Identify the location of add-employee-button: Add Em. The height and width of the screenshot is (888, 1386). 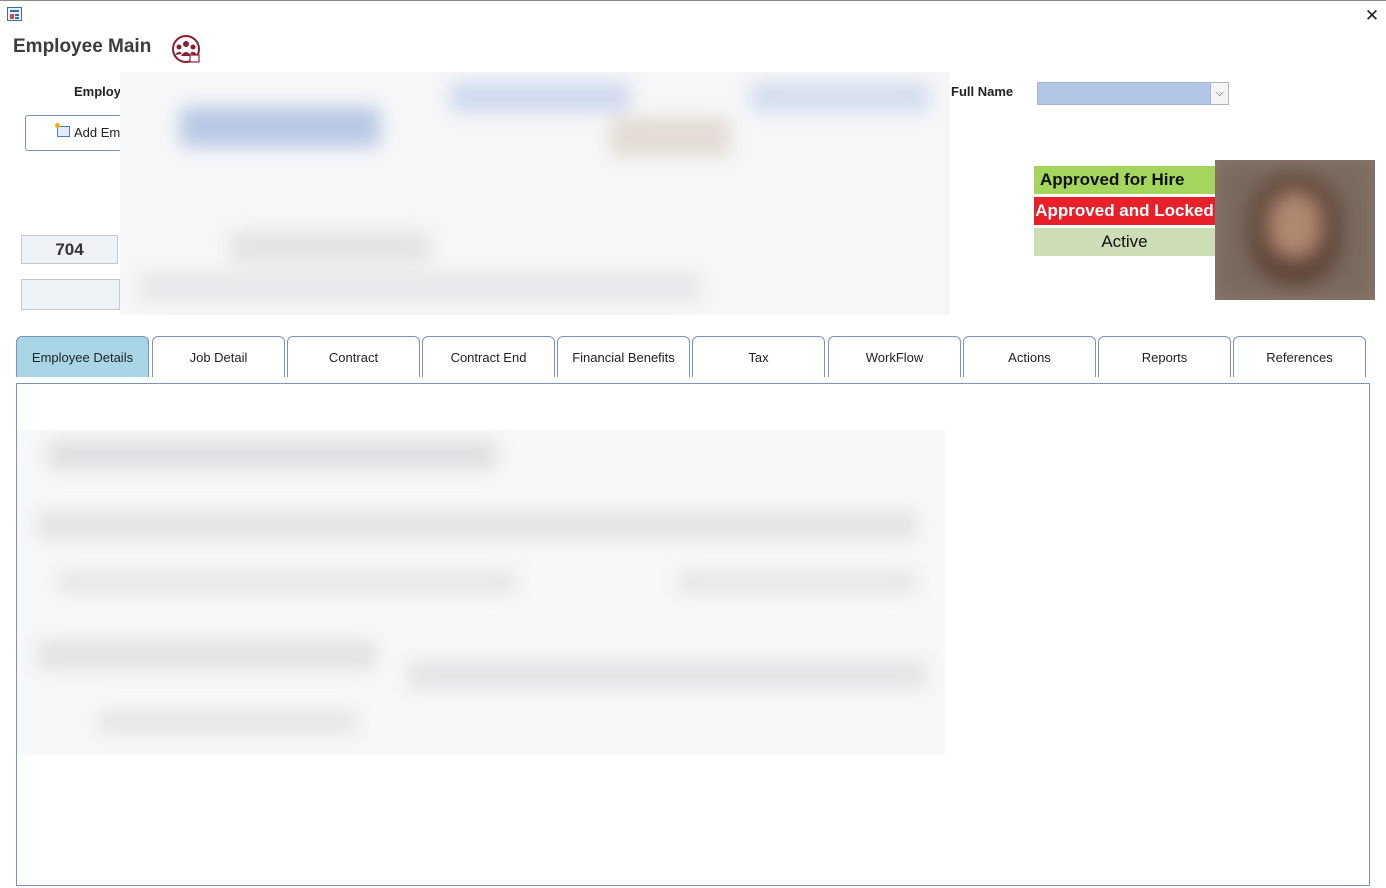
(80, 133).